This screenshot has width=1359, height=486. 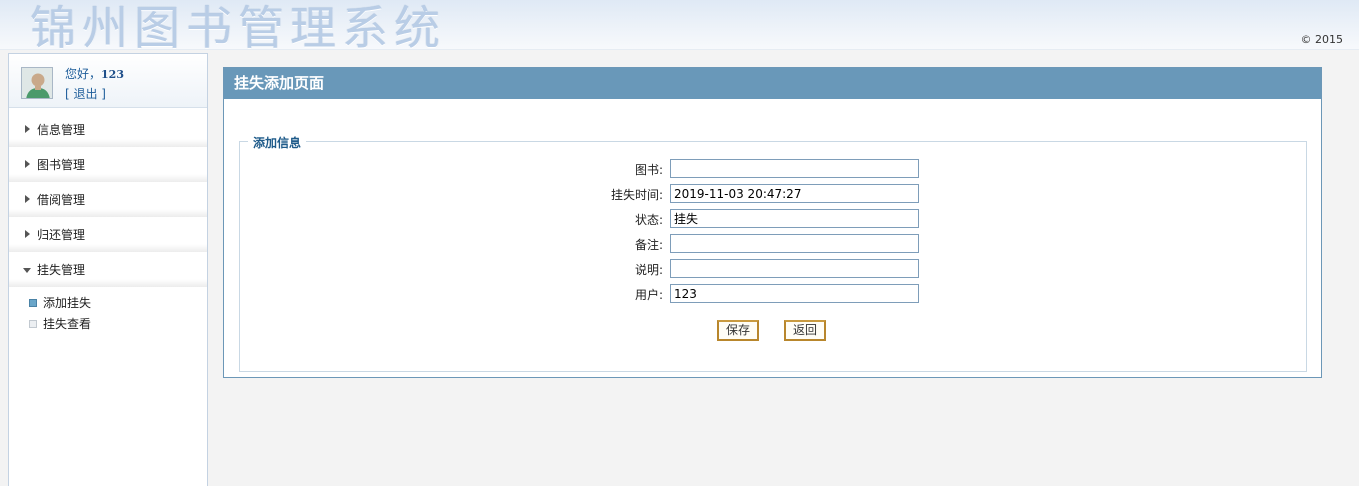 I want to click on menu-item-label: 挂失管理, so click(x=61, y=270).